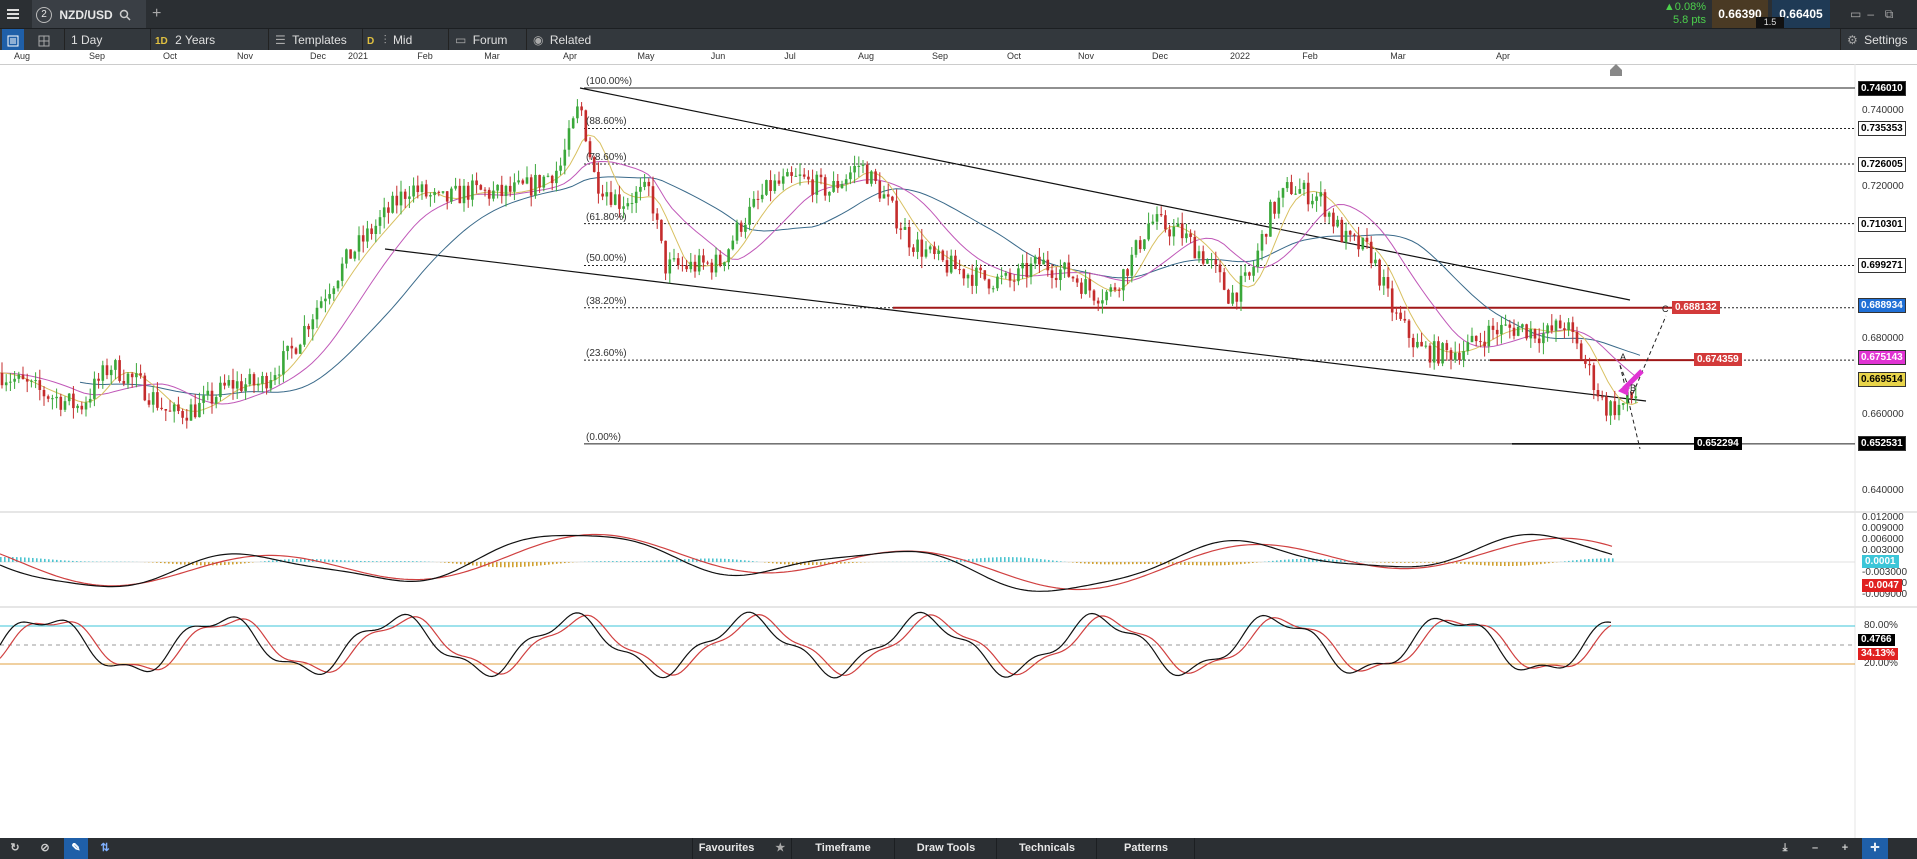 The width and height of the screenshot is (1917, 859). Describe the element at coordinates (1857, 14) in the screenshot. I see `restore-icon: ▭` at that location.